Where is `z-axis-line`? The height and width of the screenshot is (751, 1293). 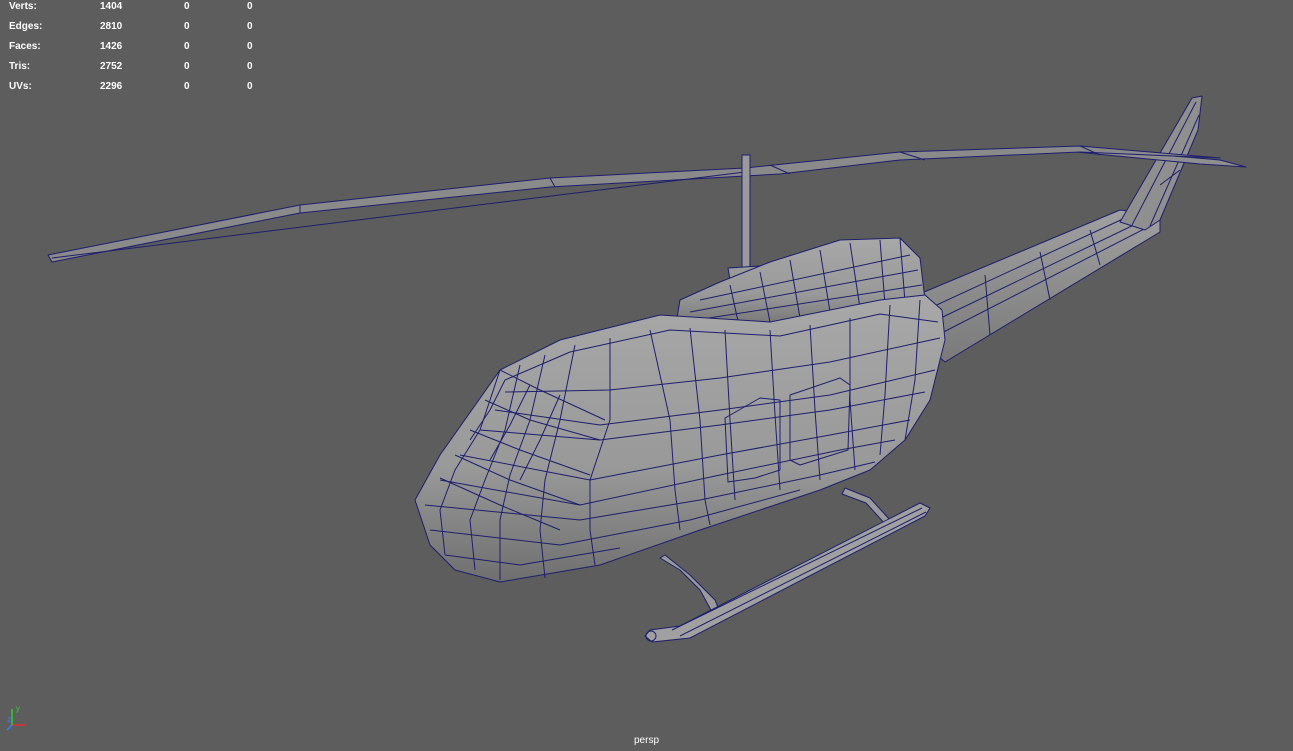 z-axis-line is located at coordinates (9, 727).